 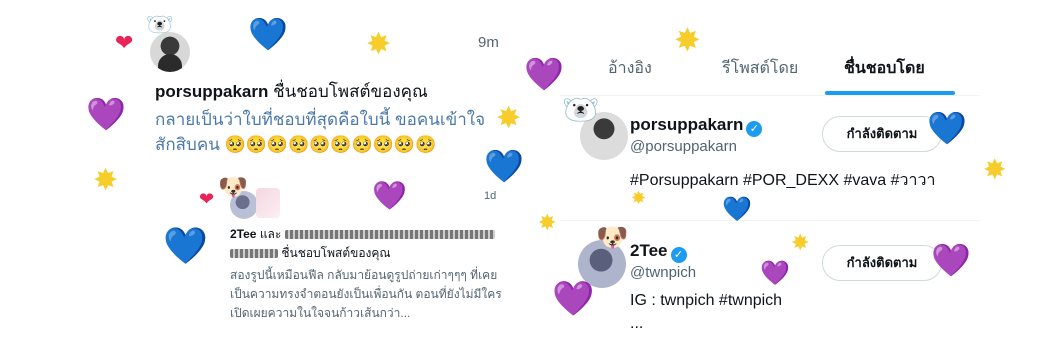 I want to click on tab-reposts: รีโพสต์โดย, so click(x=760, y=68).